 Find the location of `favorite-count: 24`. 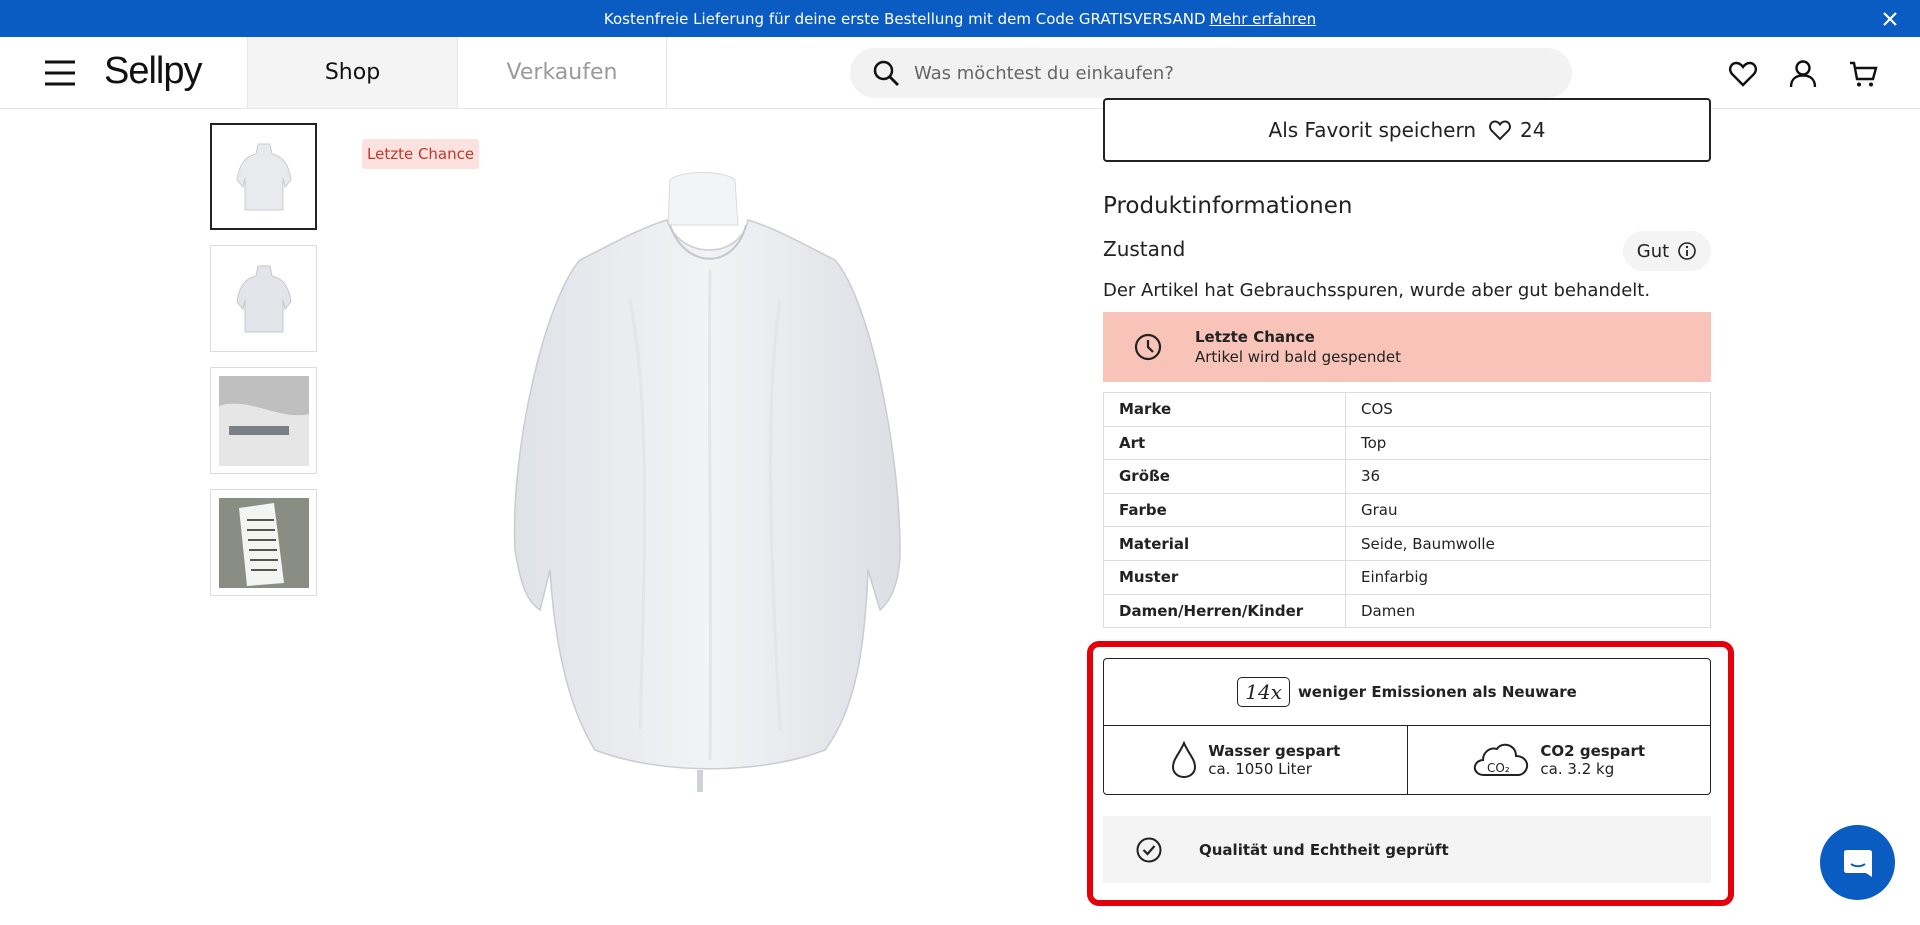

favorite-count: 24 is located at coordinates (1533, 130).